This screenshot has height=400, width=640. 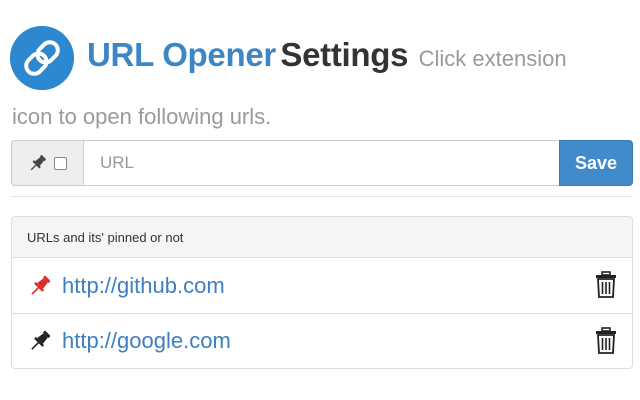 What do you see at coordinates (38, 163) in the screenshot?
I see `pin-icon` at bounding box center [38, 163].